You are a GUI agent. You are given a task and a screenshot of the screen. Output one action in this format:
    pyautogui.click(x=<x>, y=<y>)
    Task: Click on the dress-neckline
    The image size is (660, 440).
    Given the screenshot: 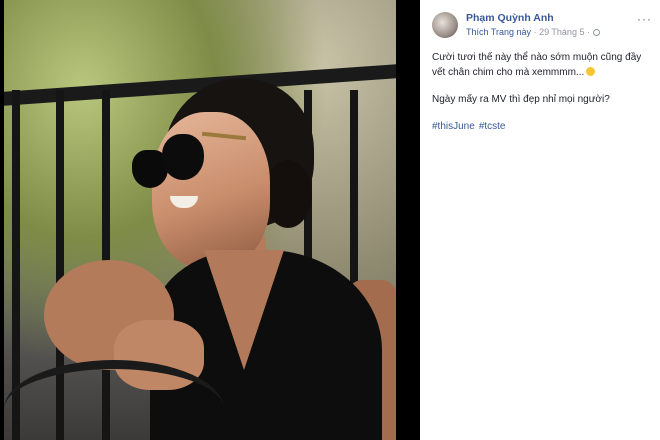 What is the action you would take?
    pyautogui.click(x=244, y=310)
    